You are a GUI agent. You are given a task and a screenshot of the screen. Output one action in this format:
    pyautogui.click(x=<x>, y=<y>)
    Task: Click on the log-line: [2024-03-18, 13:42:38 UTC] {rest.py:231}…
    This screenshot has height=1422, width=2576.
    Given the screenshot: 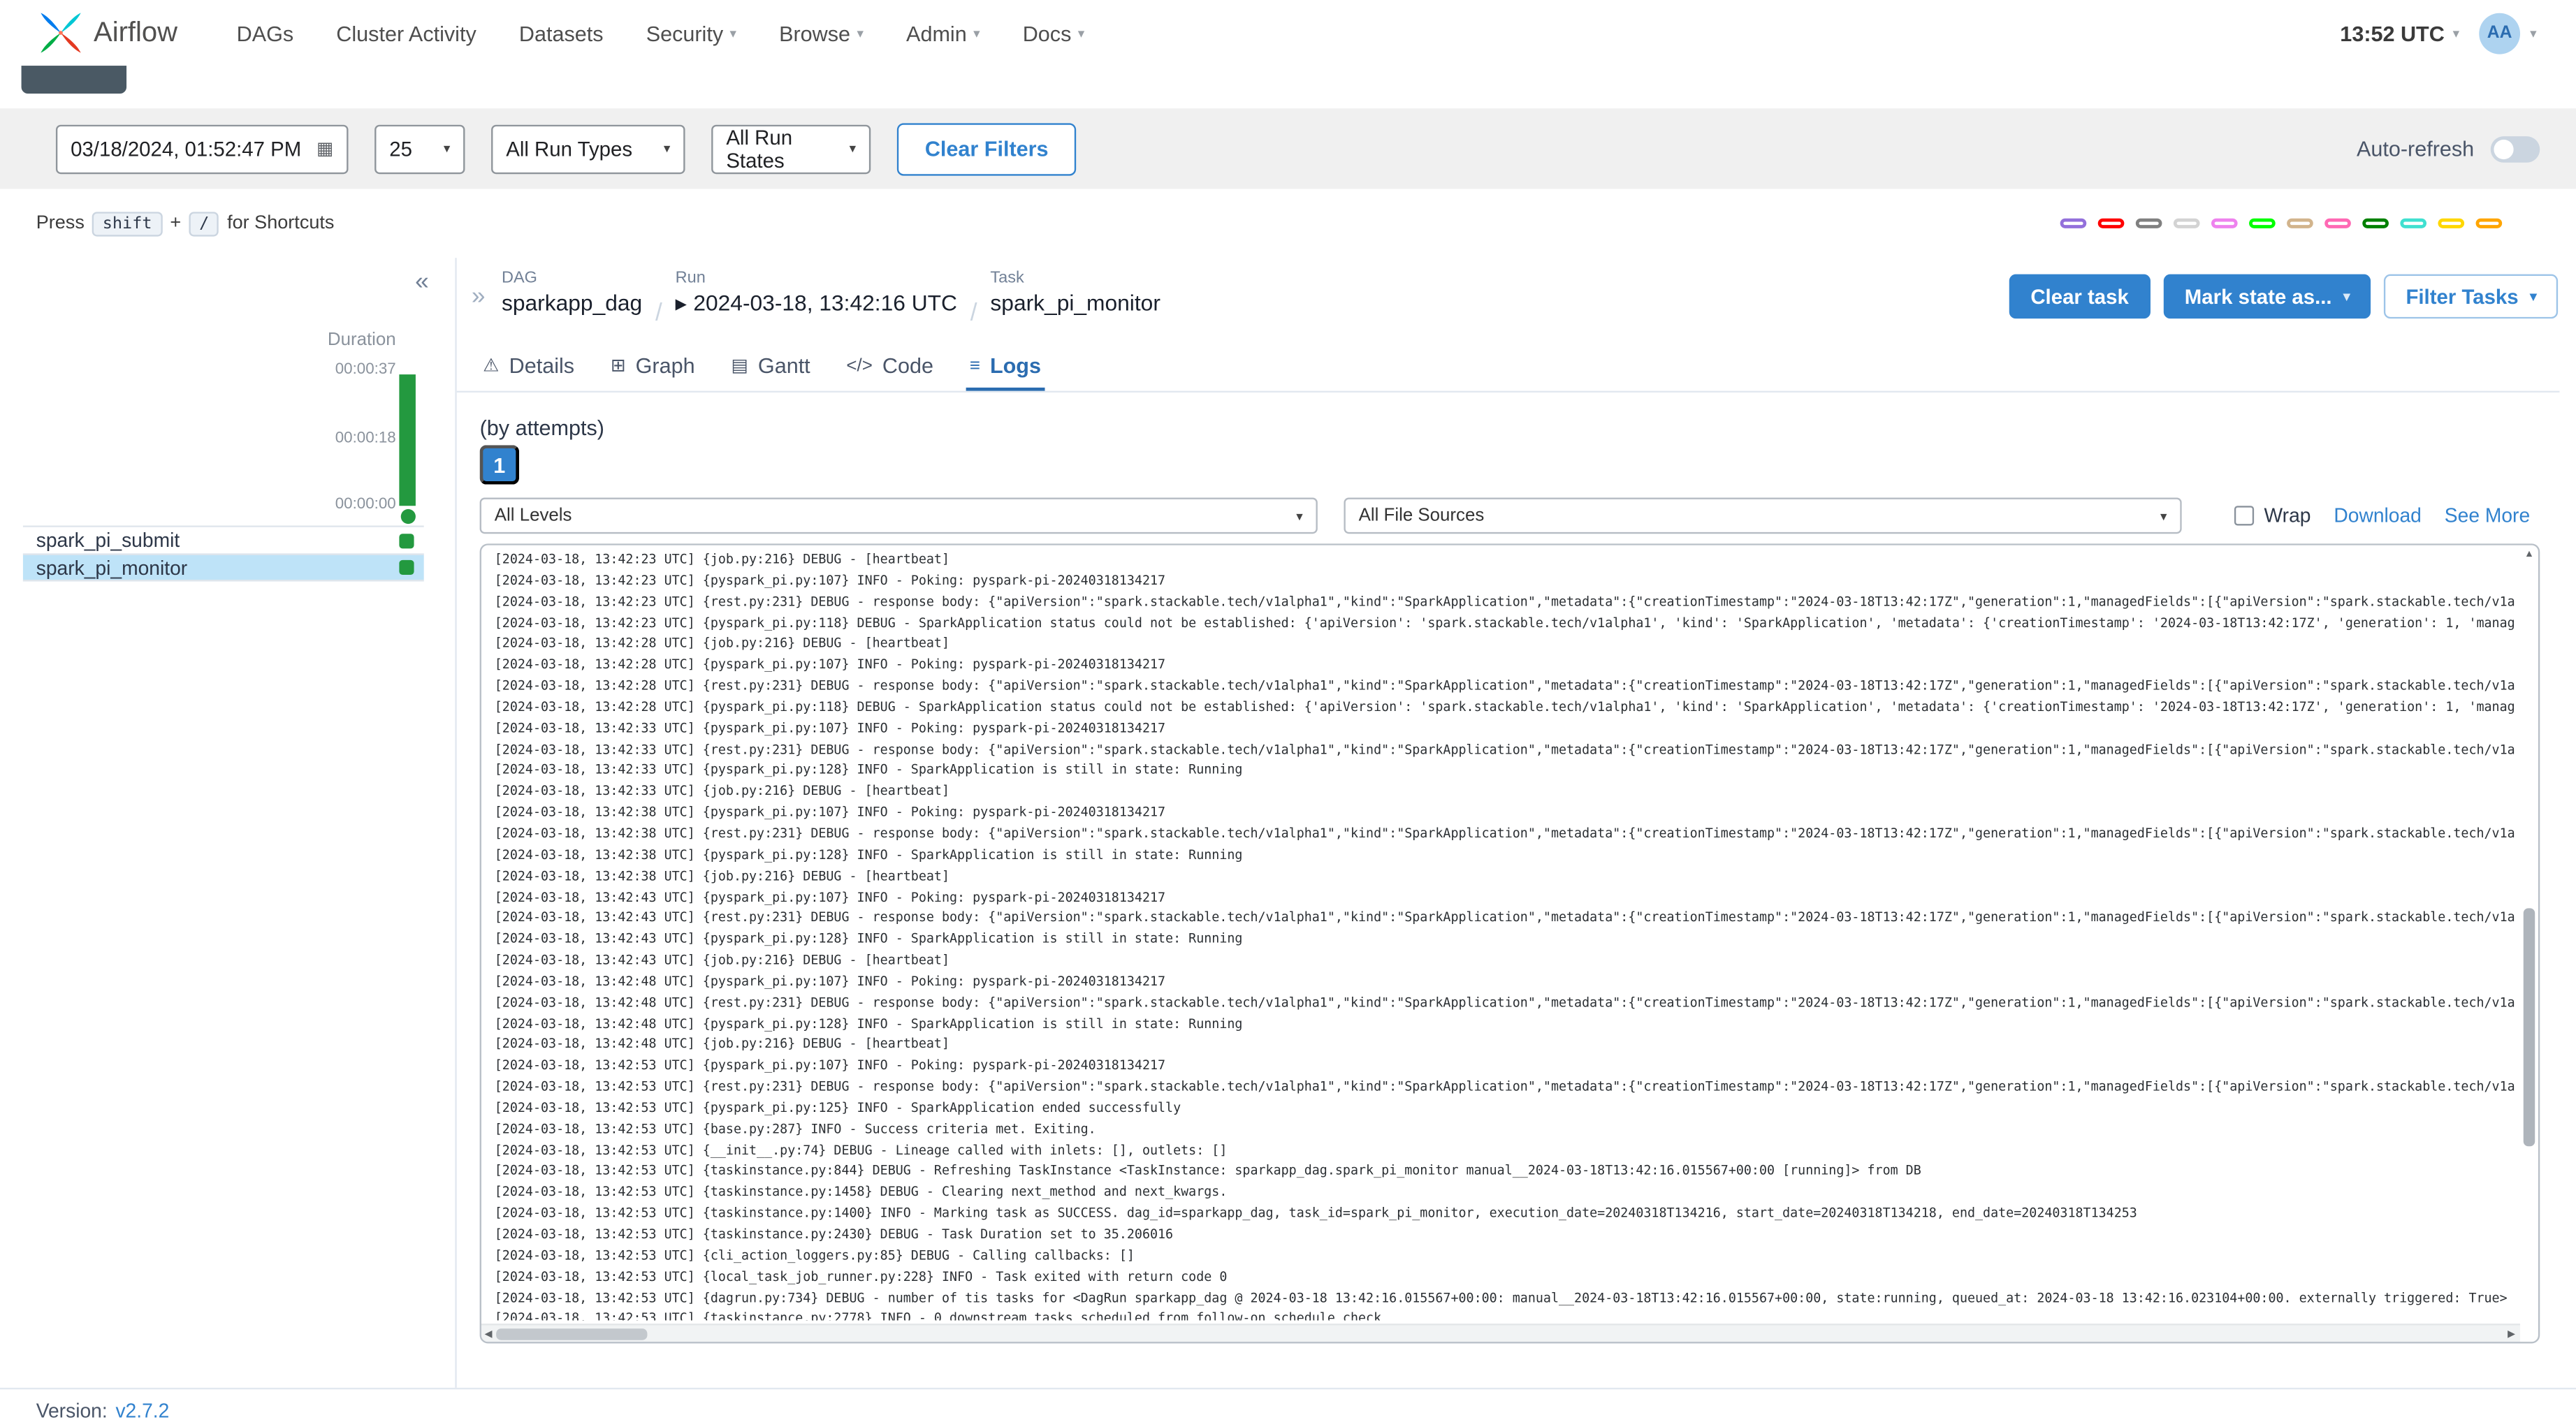 What is the action you would take?
    pyautogui.click(x=1504, y=833)
    